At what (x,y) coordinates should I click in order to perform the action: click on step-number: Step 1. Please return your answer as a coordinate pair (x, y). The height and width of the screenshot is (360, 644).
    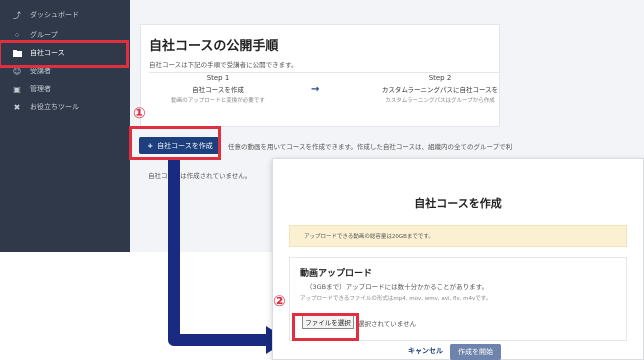
    Looking at the image, I should click on (218, 78).